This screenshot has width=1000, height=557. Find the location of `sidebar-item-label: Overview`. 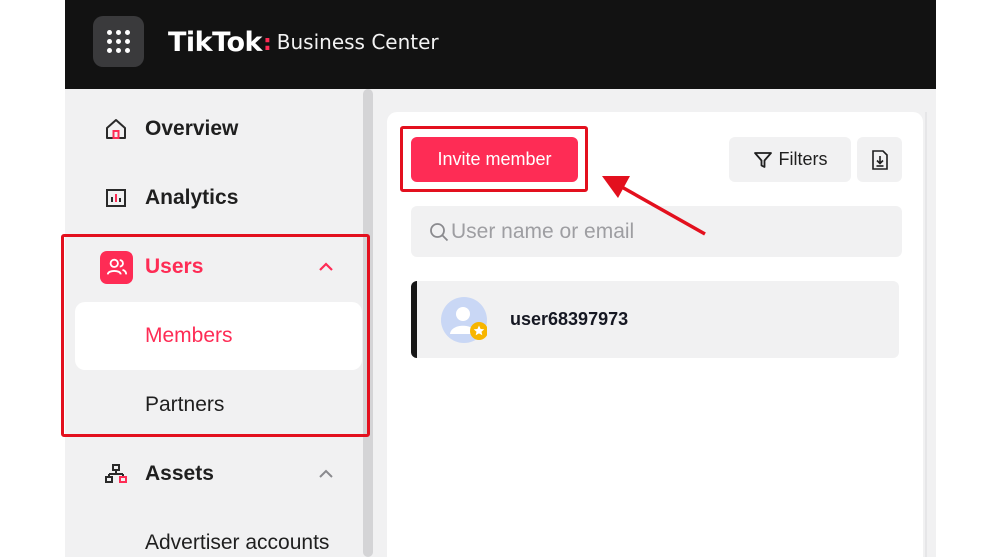

sidebar-item-label: Overview is located at coordinates (192, 128).